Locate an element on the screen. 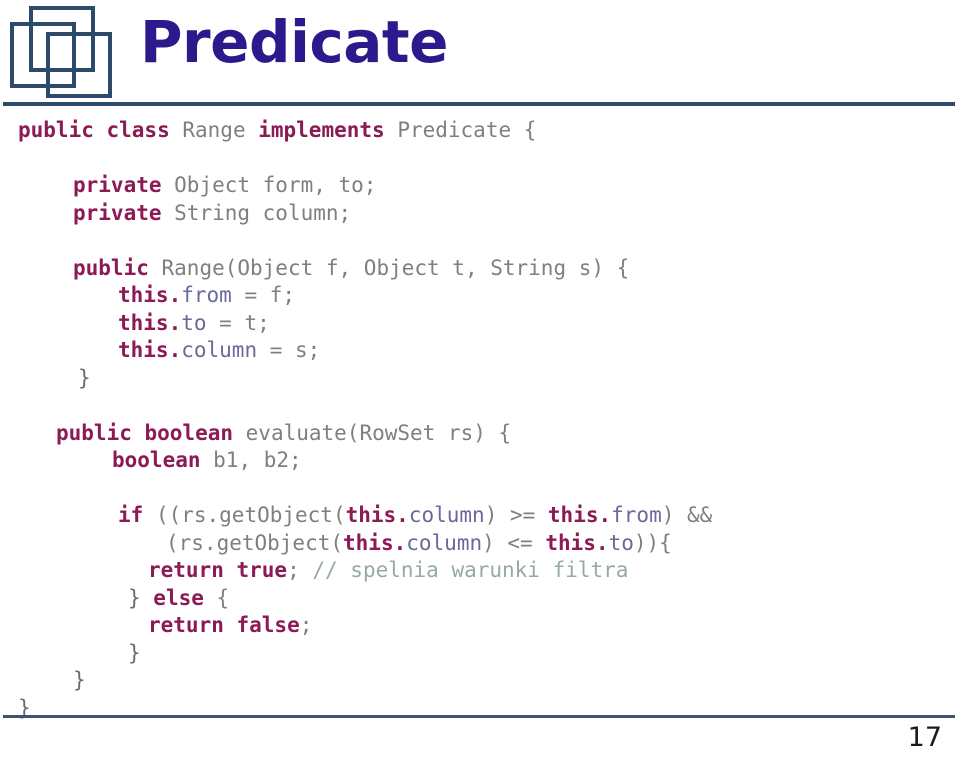 The image size is (960, 759). footer-divider is located at coordinates (479, 716).